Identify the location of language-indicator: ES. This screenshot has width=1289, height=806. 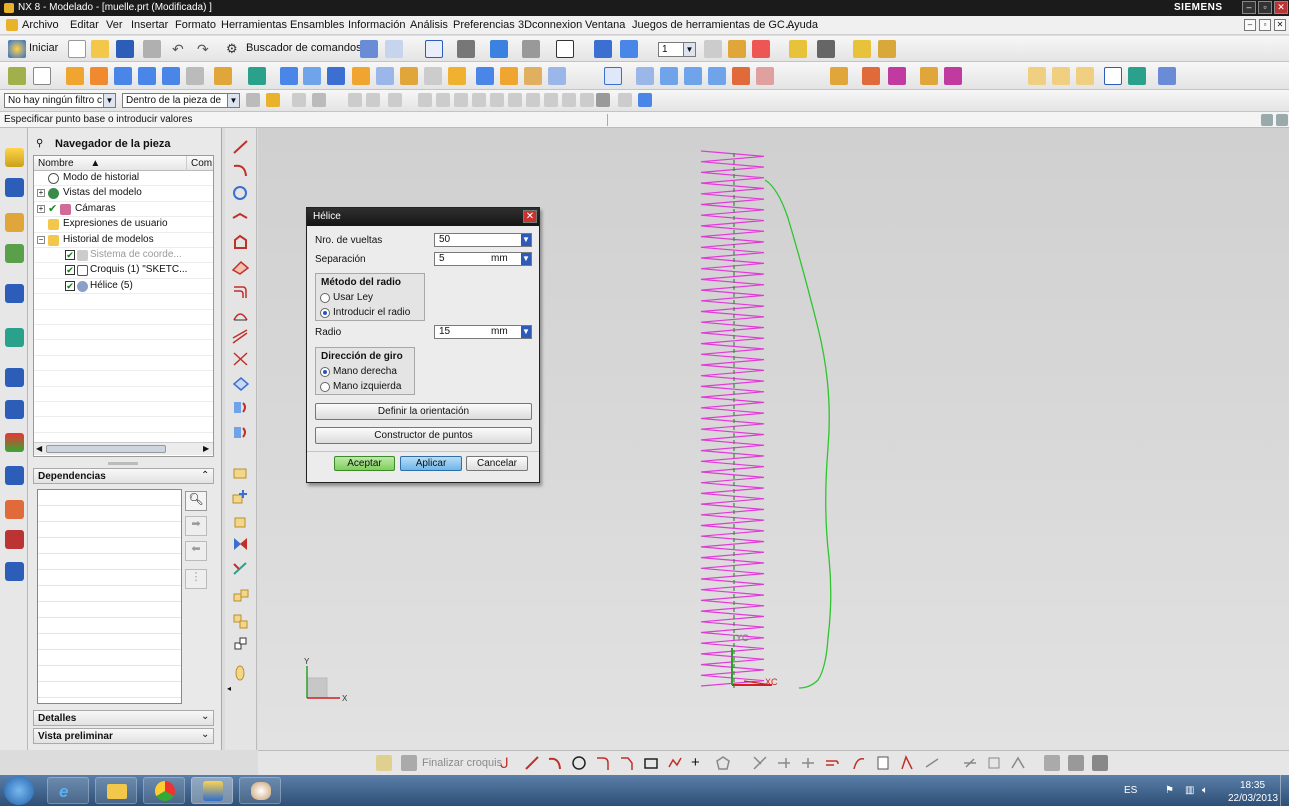
(1130, 790).